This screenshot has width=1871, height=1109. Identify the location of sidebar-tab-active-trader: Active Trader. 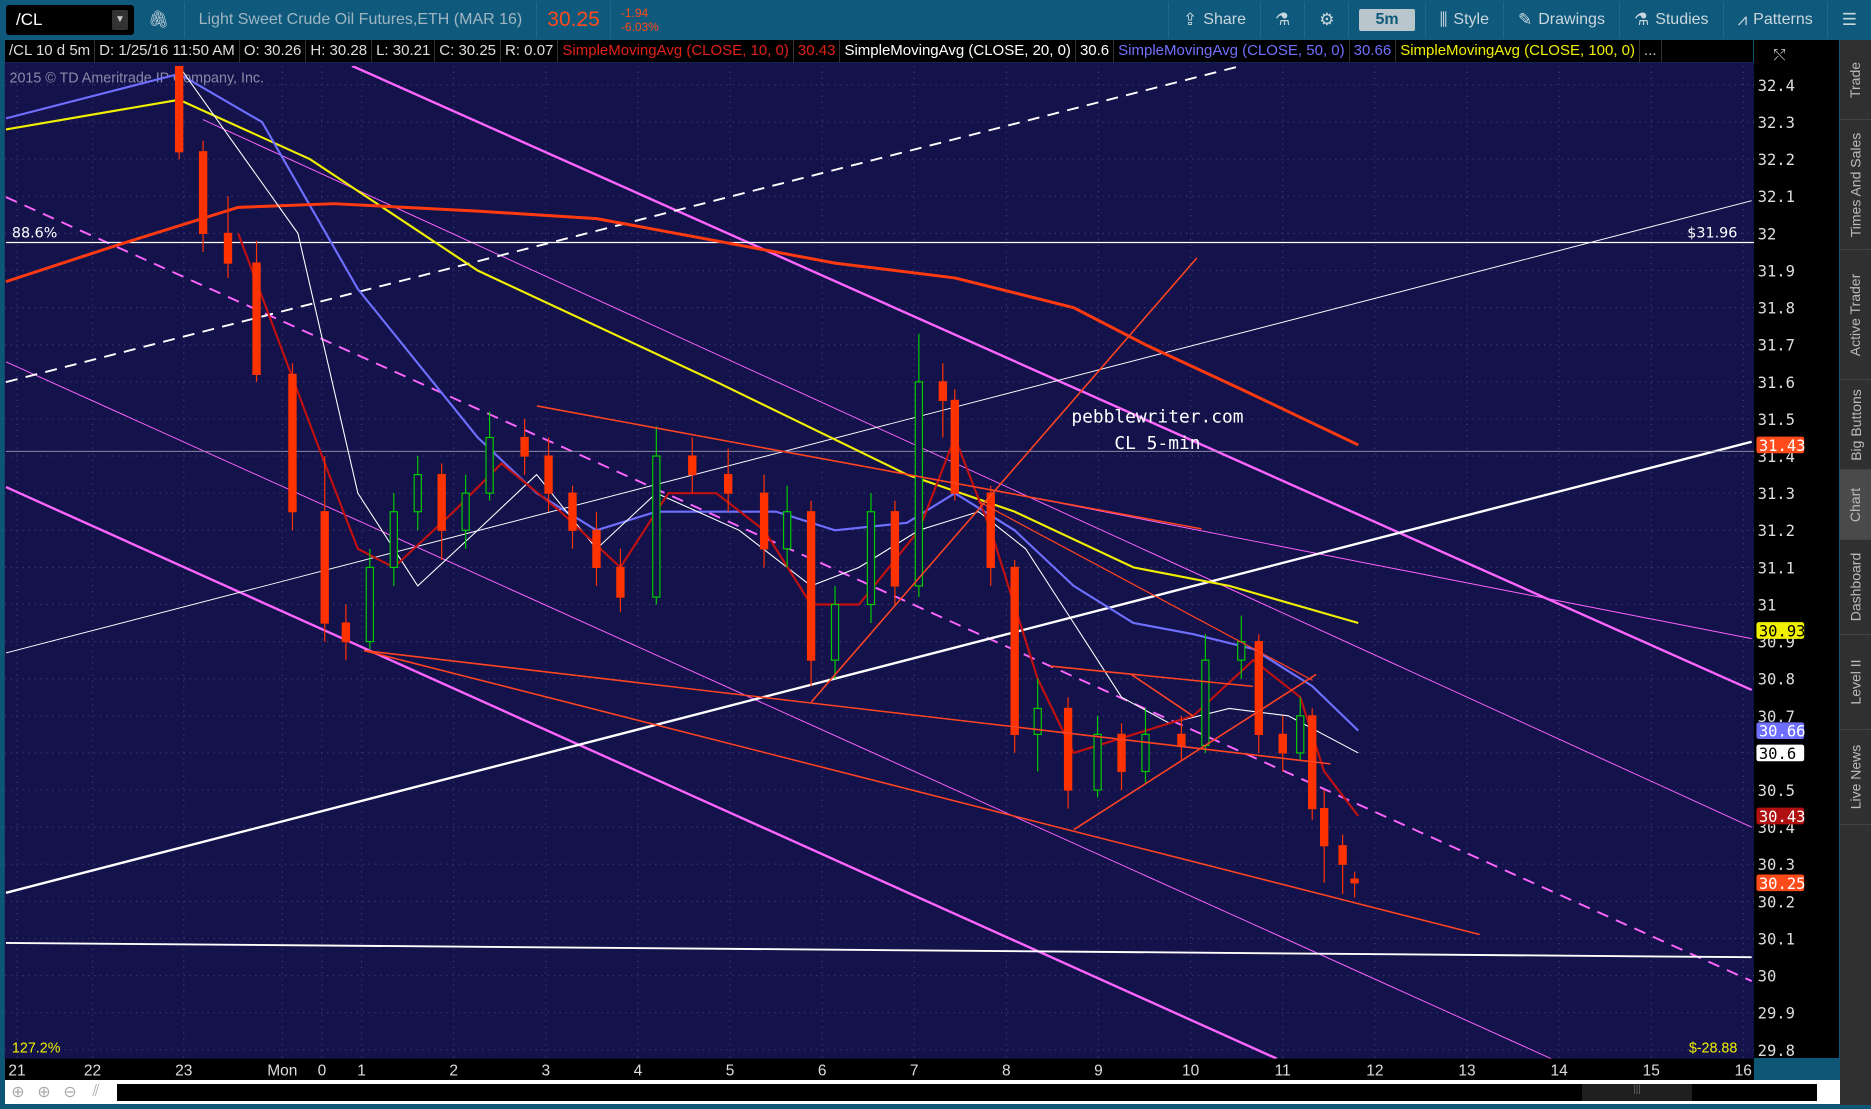
(1855, 315).